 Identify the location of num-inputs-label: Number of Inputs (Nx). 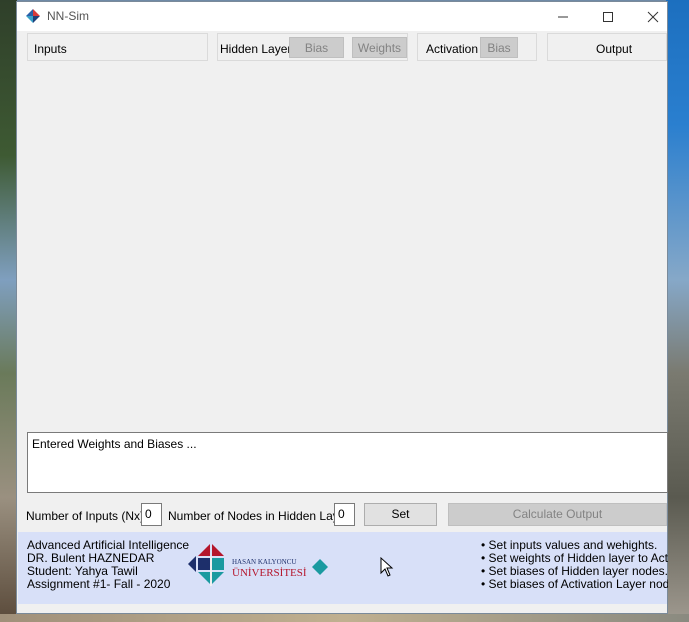
(85, 516).